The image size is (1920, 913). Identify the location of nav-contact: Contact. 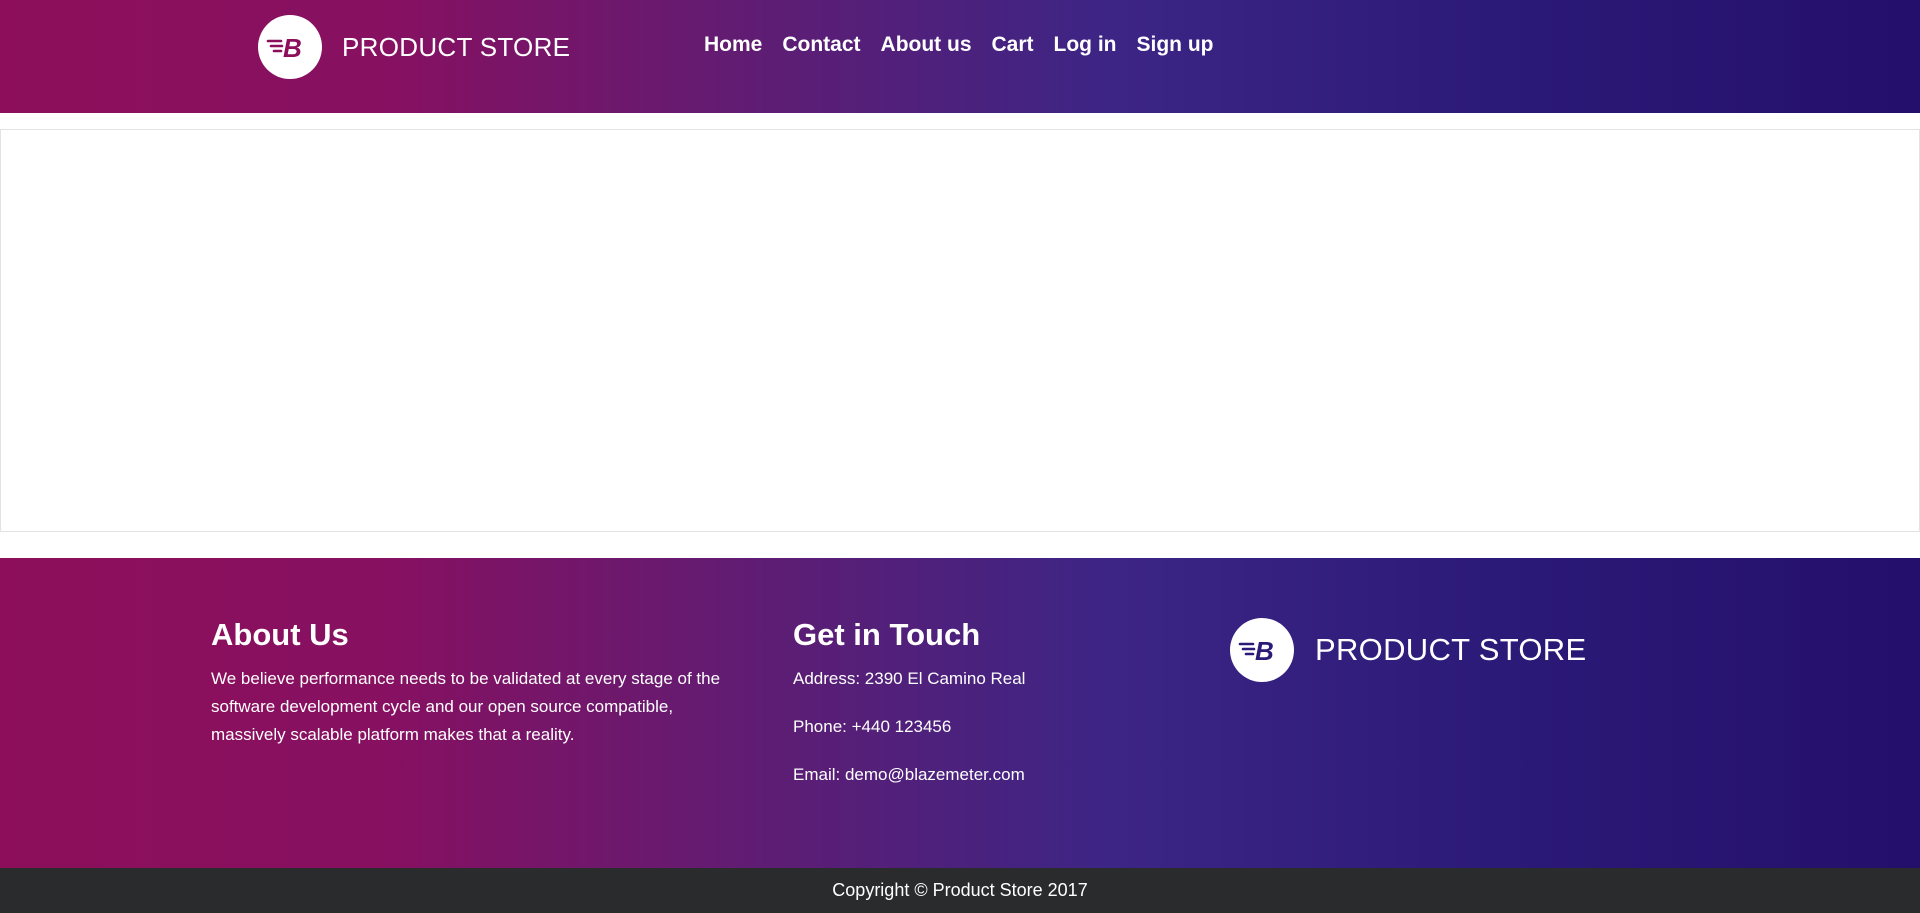
(821, 45).